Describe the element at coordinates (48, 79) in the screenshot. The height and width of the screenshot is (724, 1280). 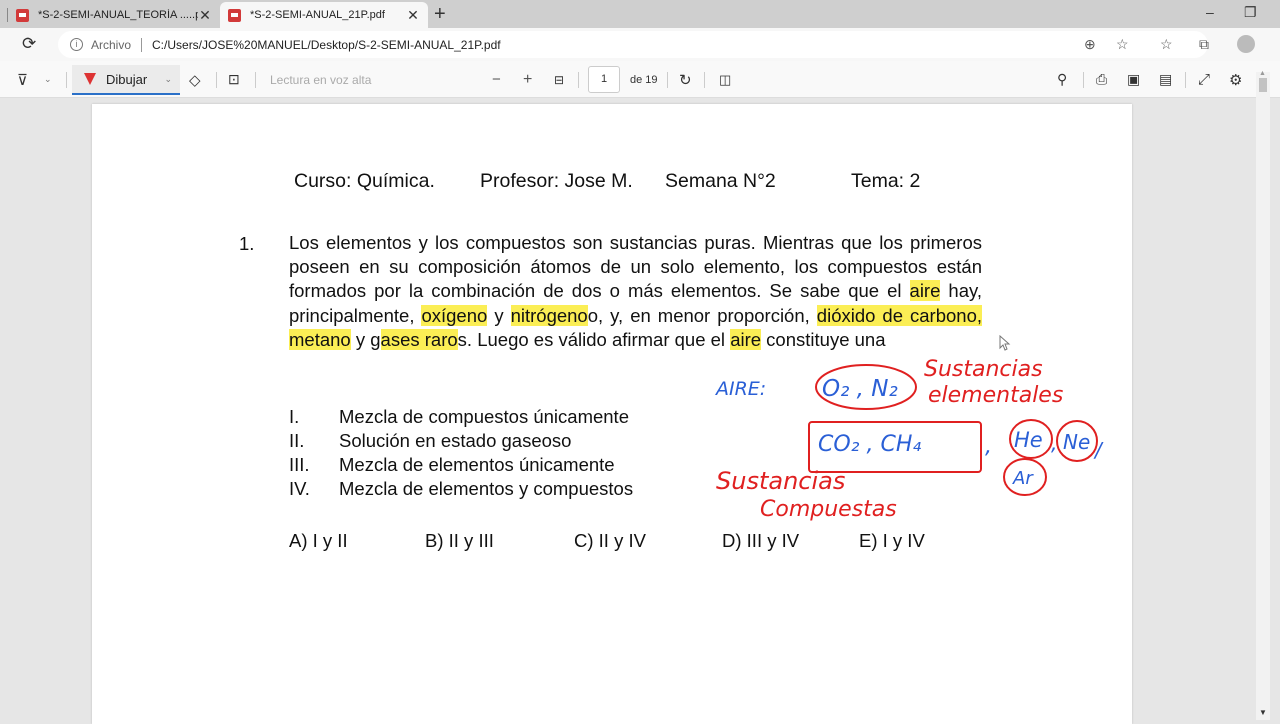
I see `highlight-dropdown-chevron-icon: ⌄` at that location.